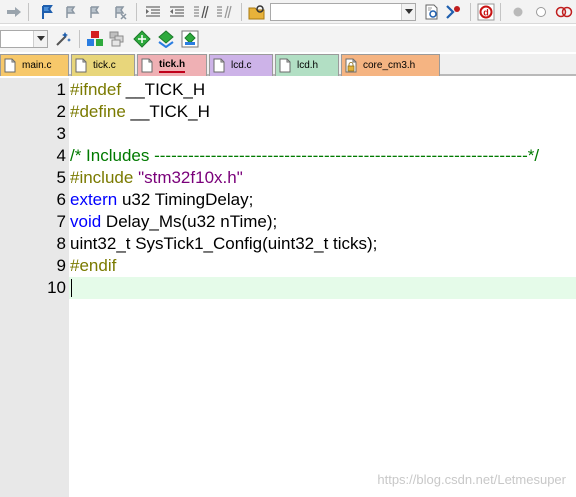  I want to click on find-document-icon, so click(432, 12).